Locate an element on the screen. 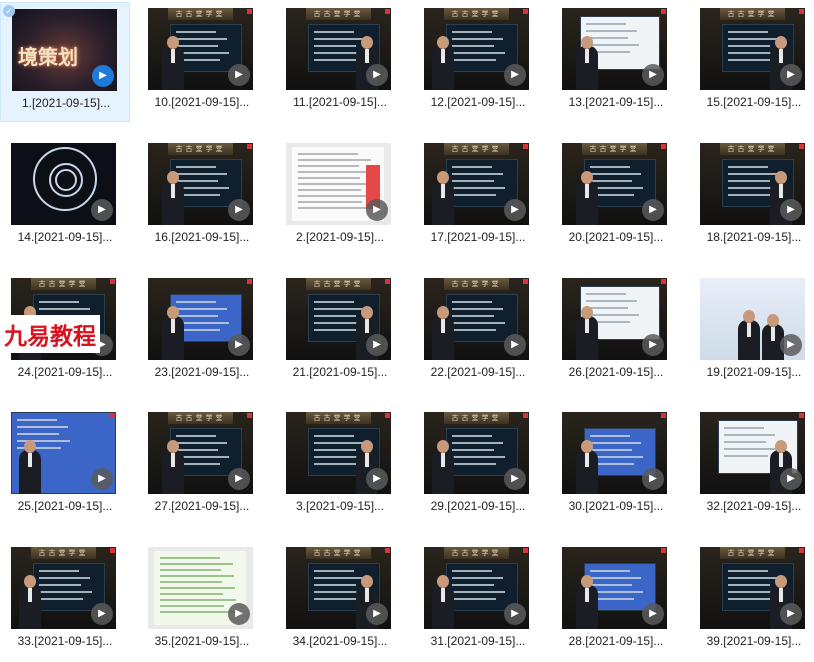  check-icon: ✓ is located at coordinates (9, 11).